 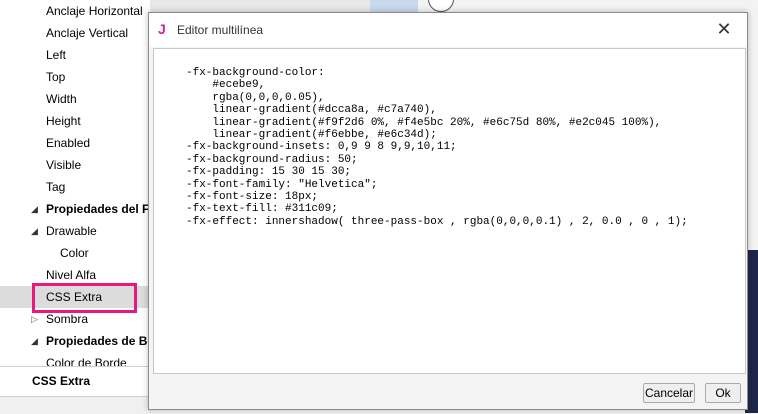 I want to click on app-icon: J, so click(x=162, y=29).